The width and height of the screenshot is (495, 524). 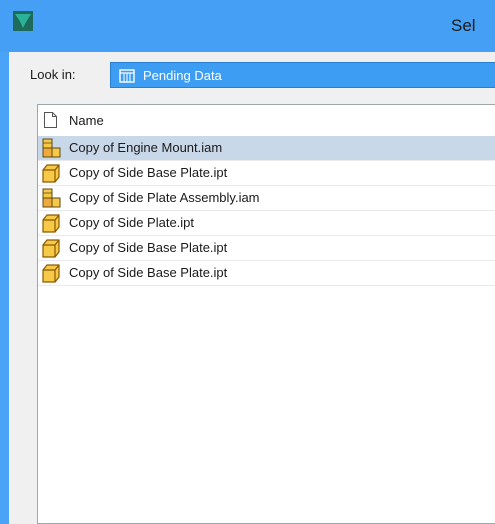 I want to click on window-title: Sel, so click(x=463, y=25).